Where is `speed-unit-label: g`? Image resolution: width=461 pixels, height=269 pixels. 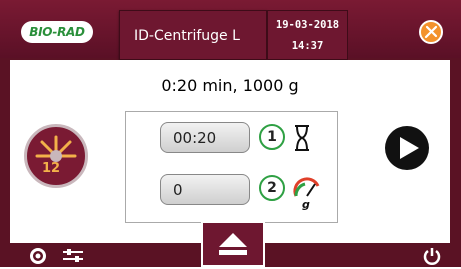 speed-unit-label: g is located at coordinates (306, 204).